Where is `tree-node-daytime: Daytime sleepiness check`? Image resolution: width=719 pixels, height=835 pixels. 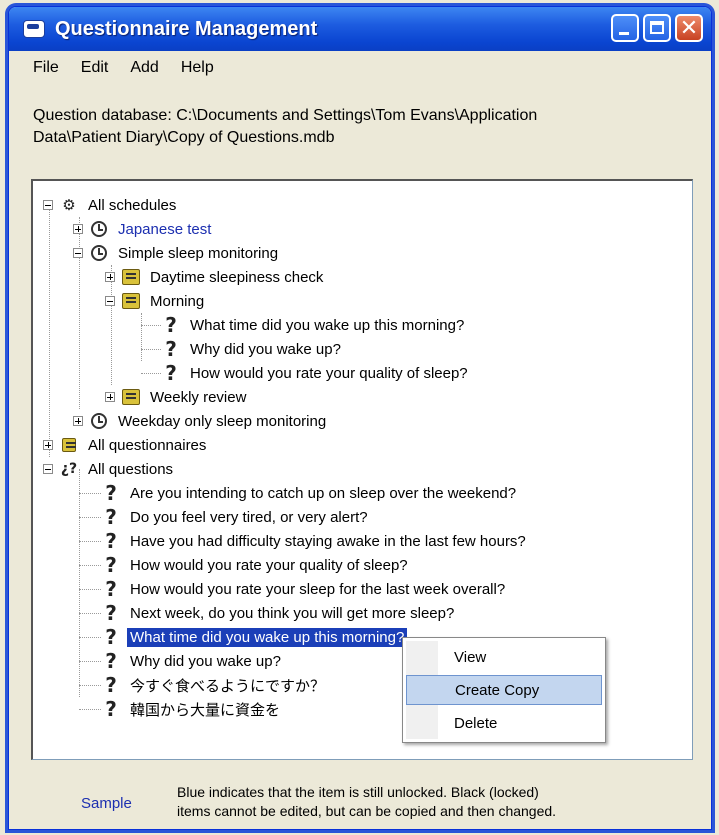
tree-node-daytime: Daytime sleepiness check is located at coordinates (215, 277).